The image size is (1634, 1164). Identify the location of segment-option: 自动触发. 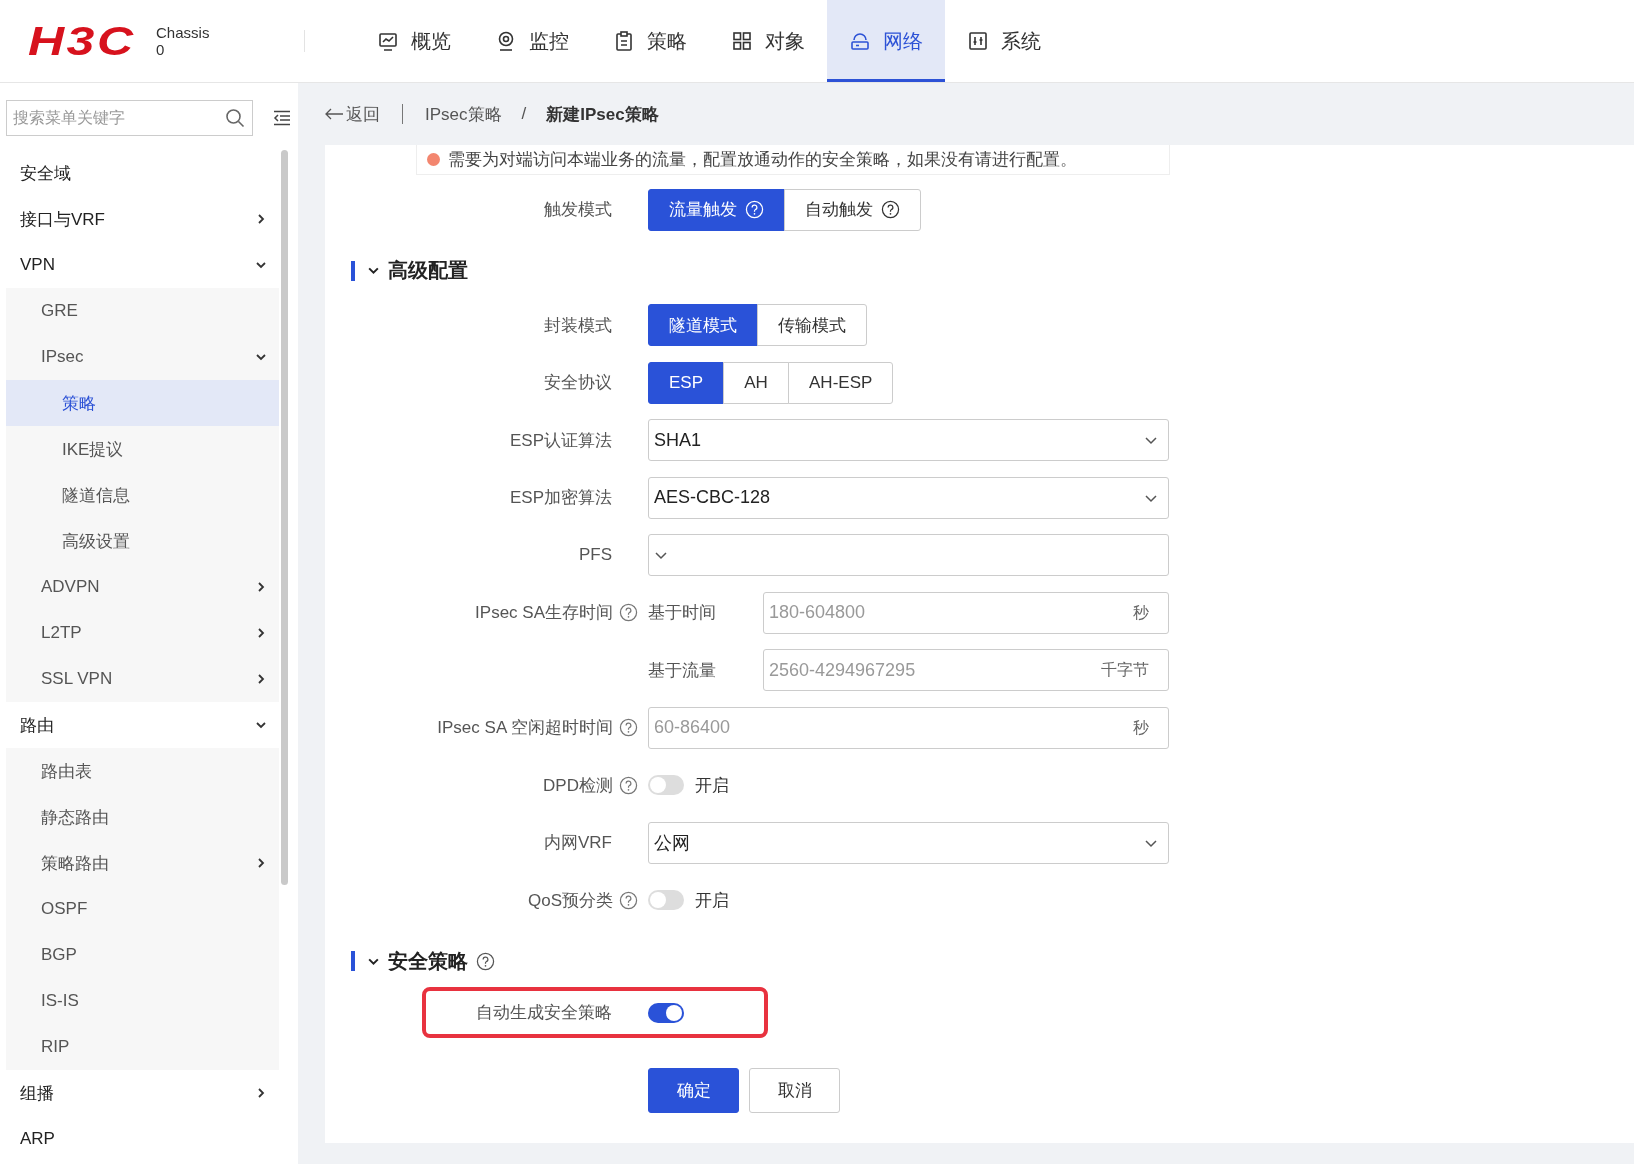
(852, 209).